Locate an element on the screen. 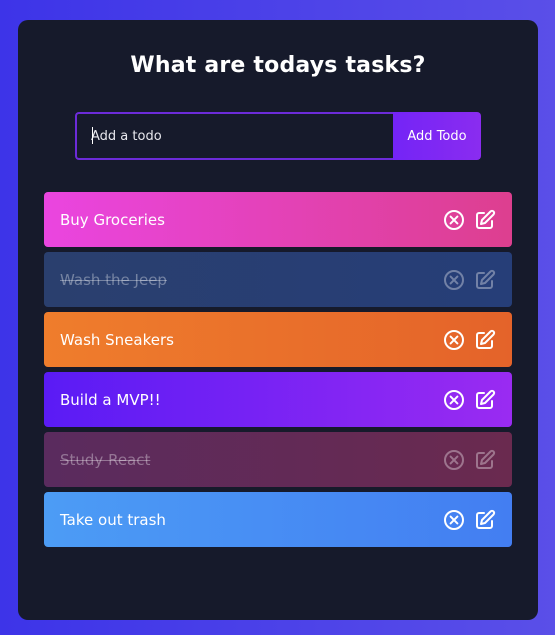 This screenshot has height=635, width=555. todo-item-label: Wash the Jeep is located at coordinates (251, 280).